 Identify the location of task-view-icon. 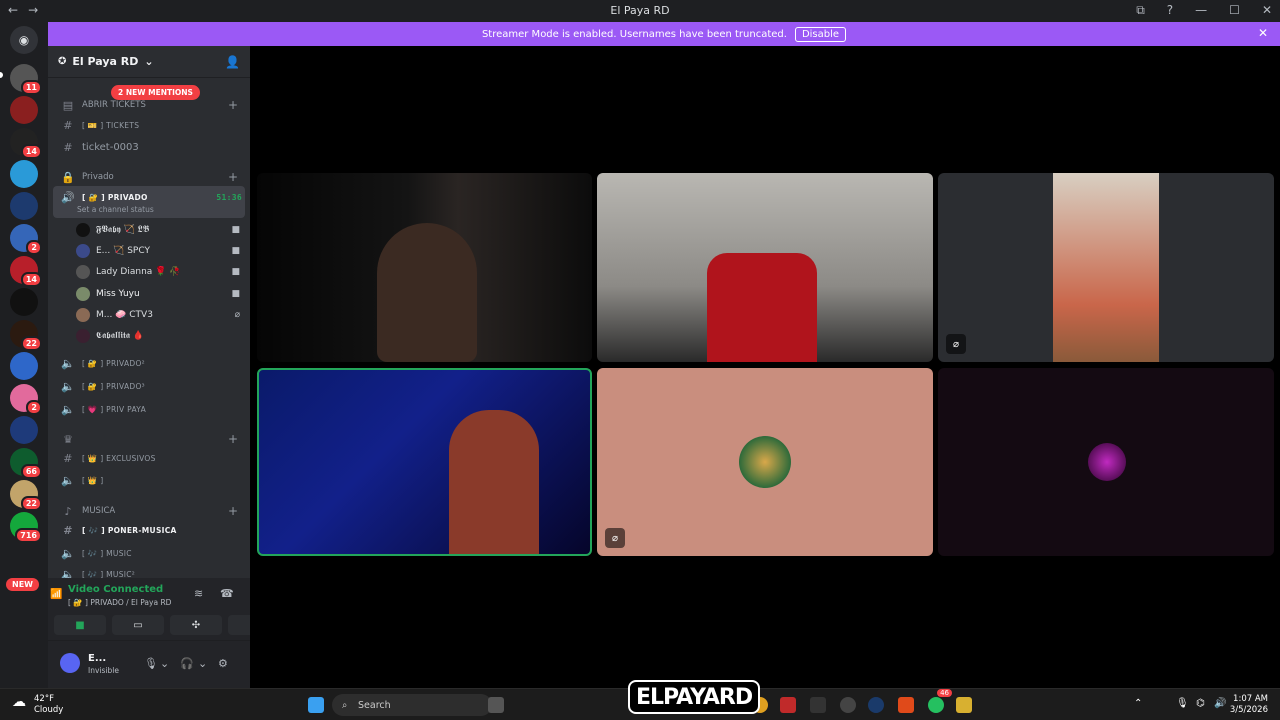
(496, 705).